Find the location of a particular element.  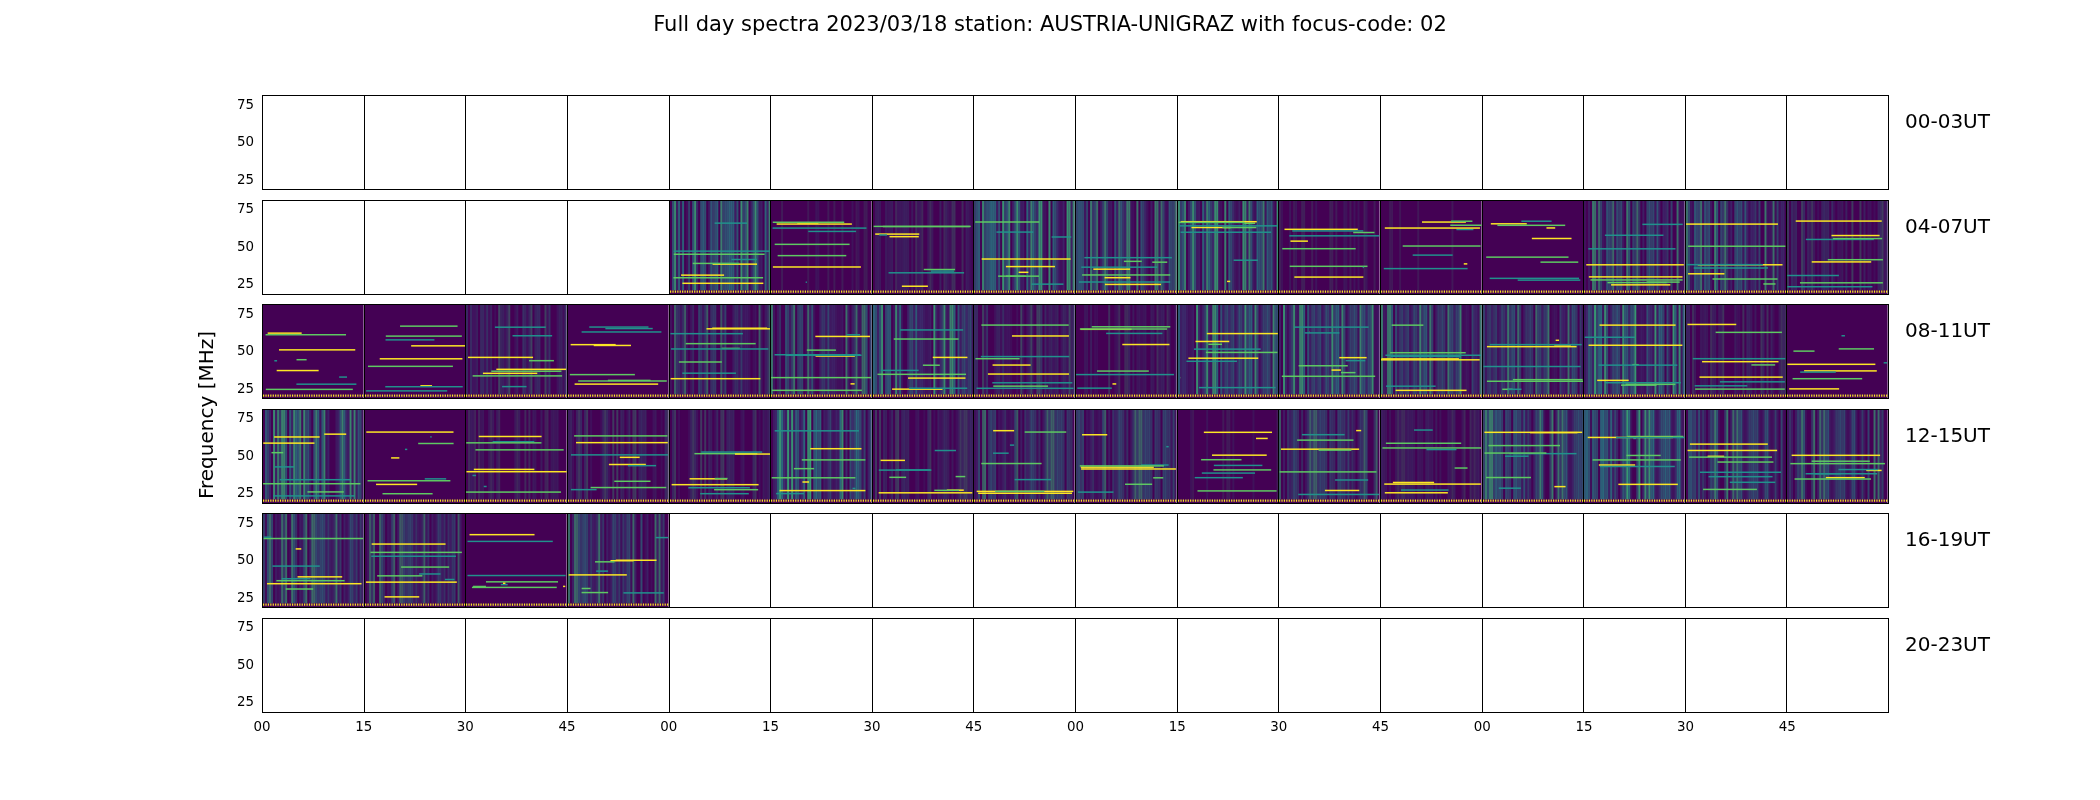

row-label: 20-23UT is located at coordinates (1947, 644).